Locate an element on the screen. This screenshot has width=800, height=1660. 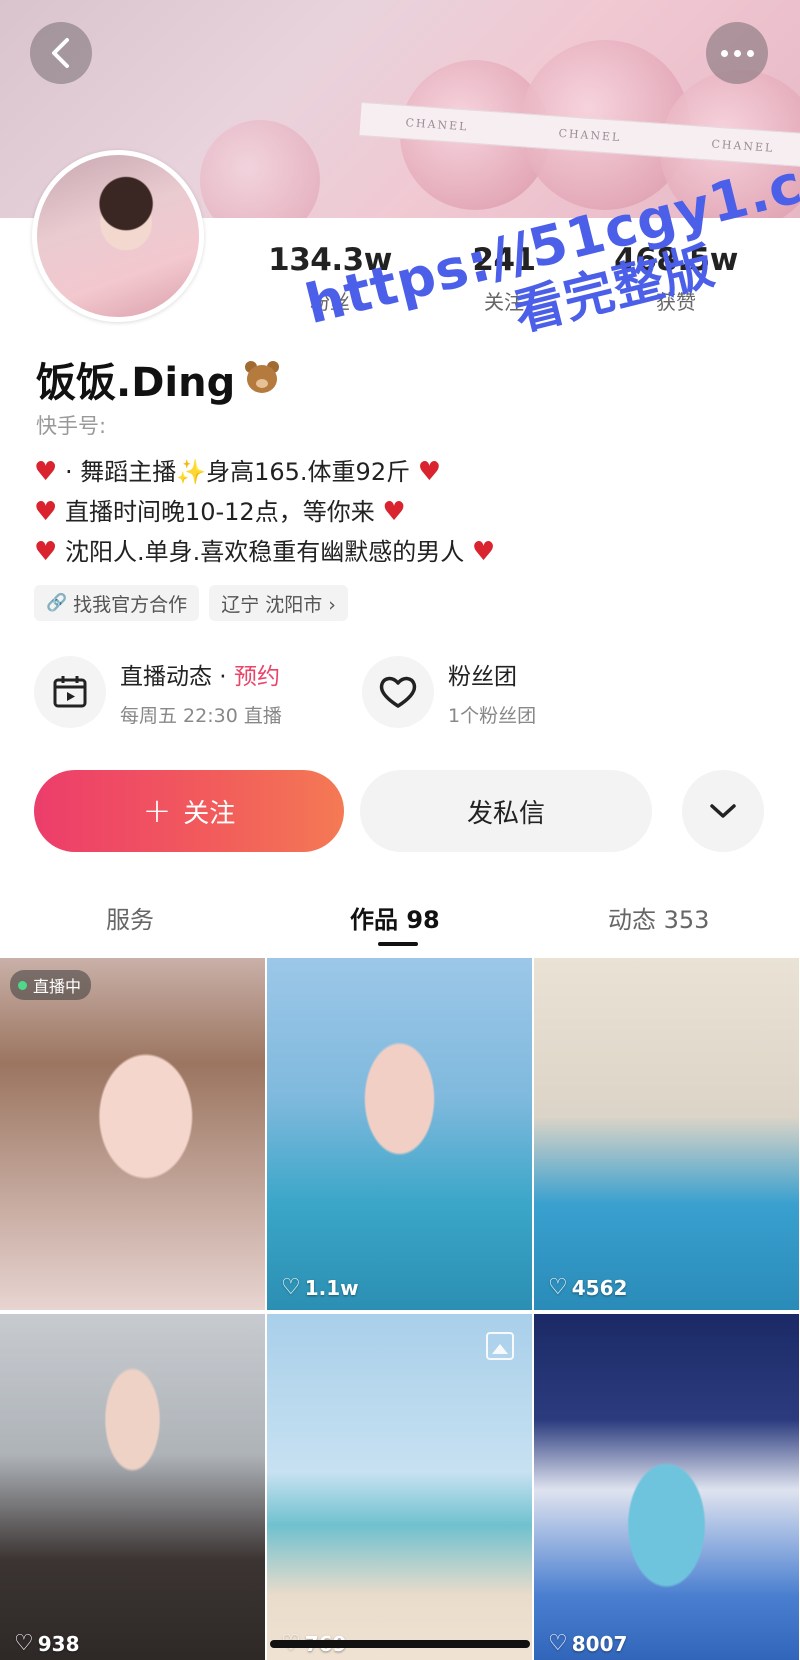
like-count: ♡ 938 is located at coordinates (46, 1643).